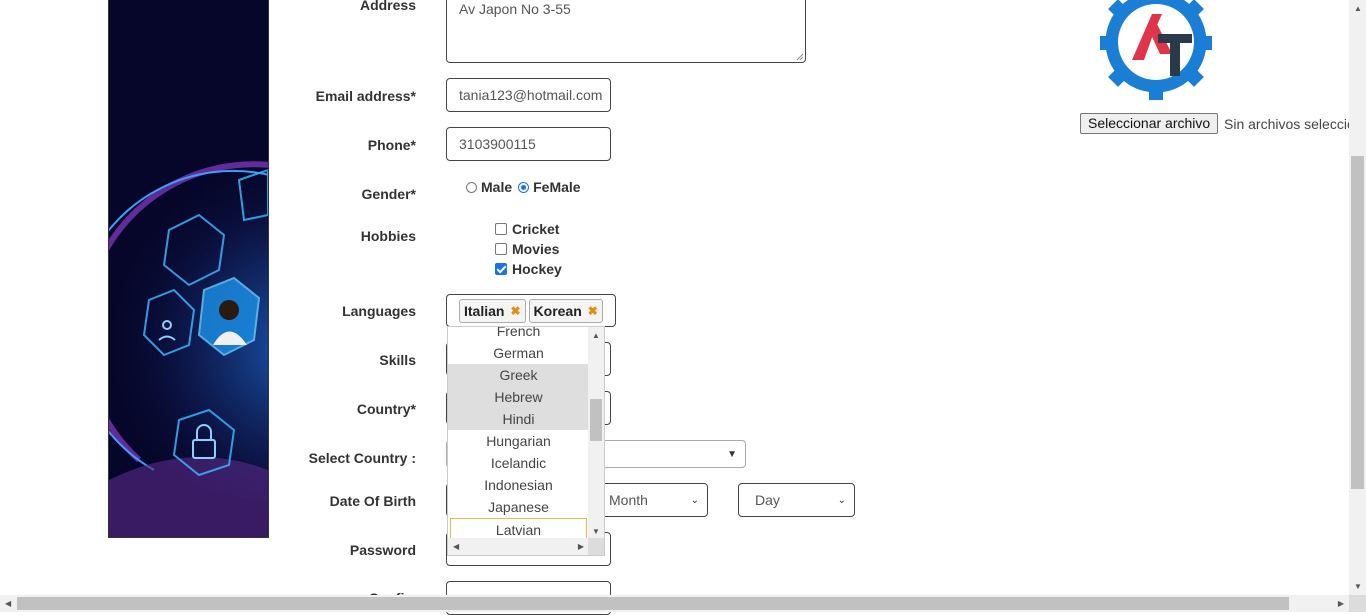 The image size is (1366, 615). Describe the element at coordinates (518, 397) in the screenshot. I see `language-option: Hebrew` at that location.